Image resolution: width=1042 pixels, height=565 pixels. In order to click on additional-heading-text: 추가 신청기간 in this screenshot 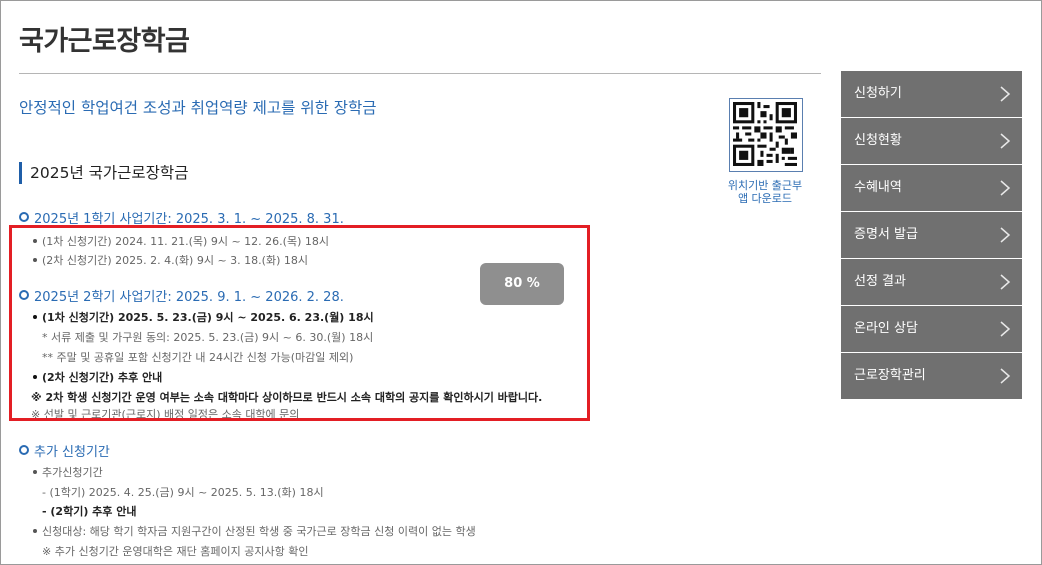, I will do `click(72, 452)`.